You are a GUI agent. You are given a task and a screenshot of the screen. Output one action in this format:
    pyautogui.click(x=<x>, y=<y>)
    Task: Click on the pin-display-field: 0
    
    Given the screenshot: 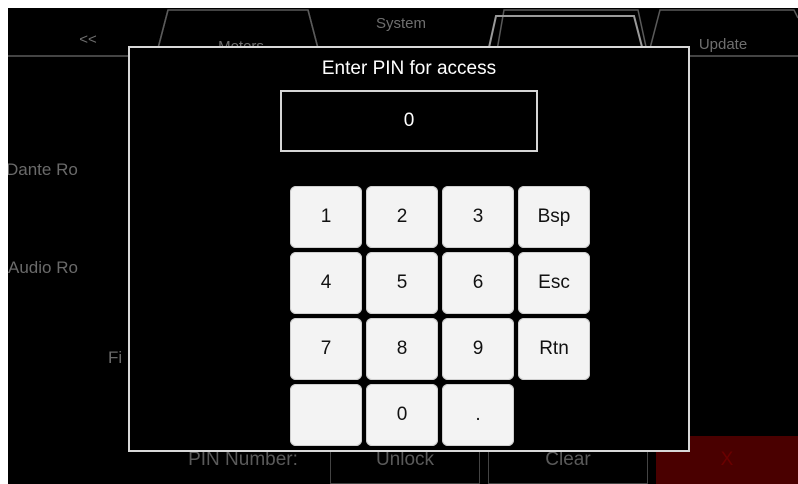 What is the action you would take?
    pyautogui.click(x=409, y=121)
    